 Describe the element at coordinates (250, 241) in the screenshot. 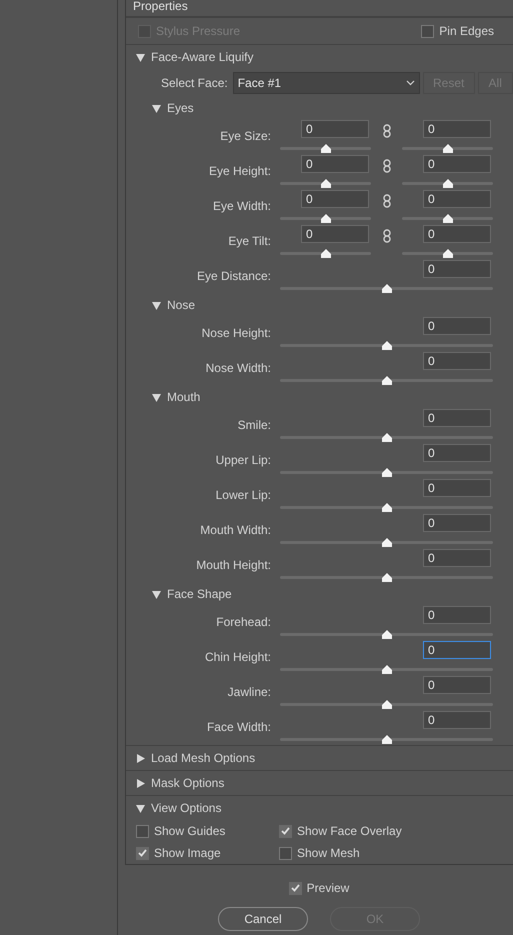

I see `field-label: Eye Tilt:` at that location.